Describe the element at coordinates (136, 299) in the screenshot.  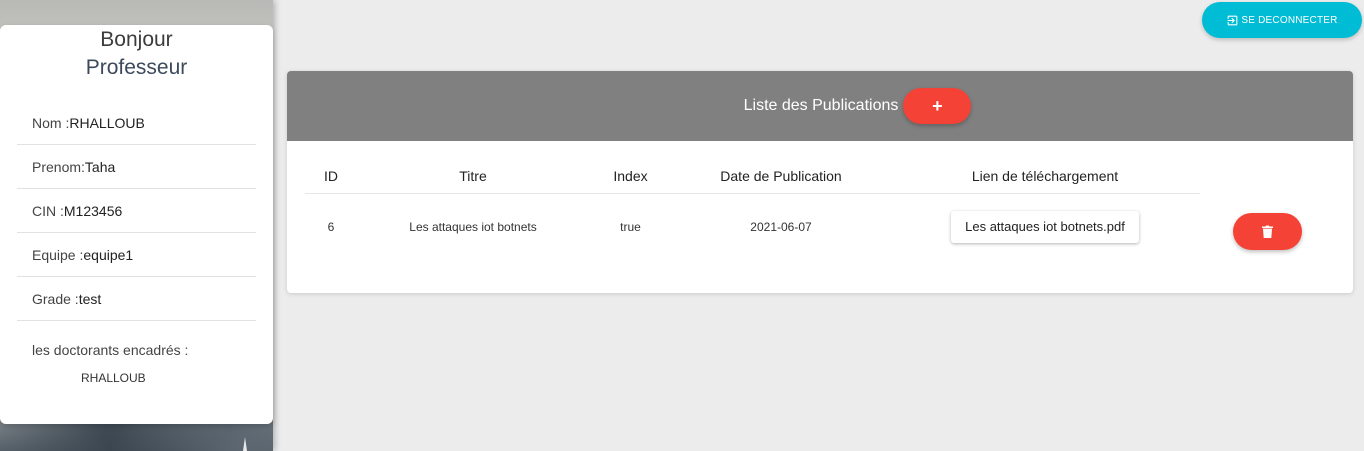
I see `profile-row-grade: Grade : test` at that location.